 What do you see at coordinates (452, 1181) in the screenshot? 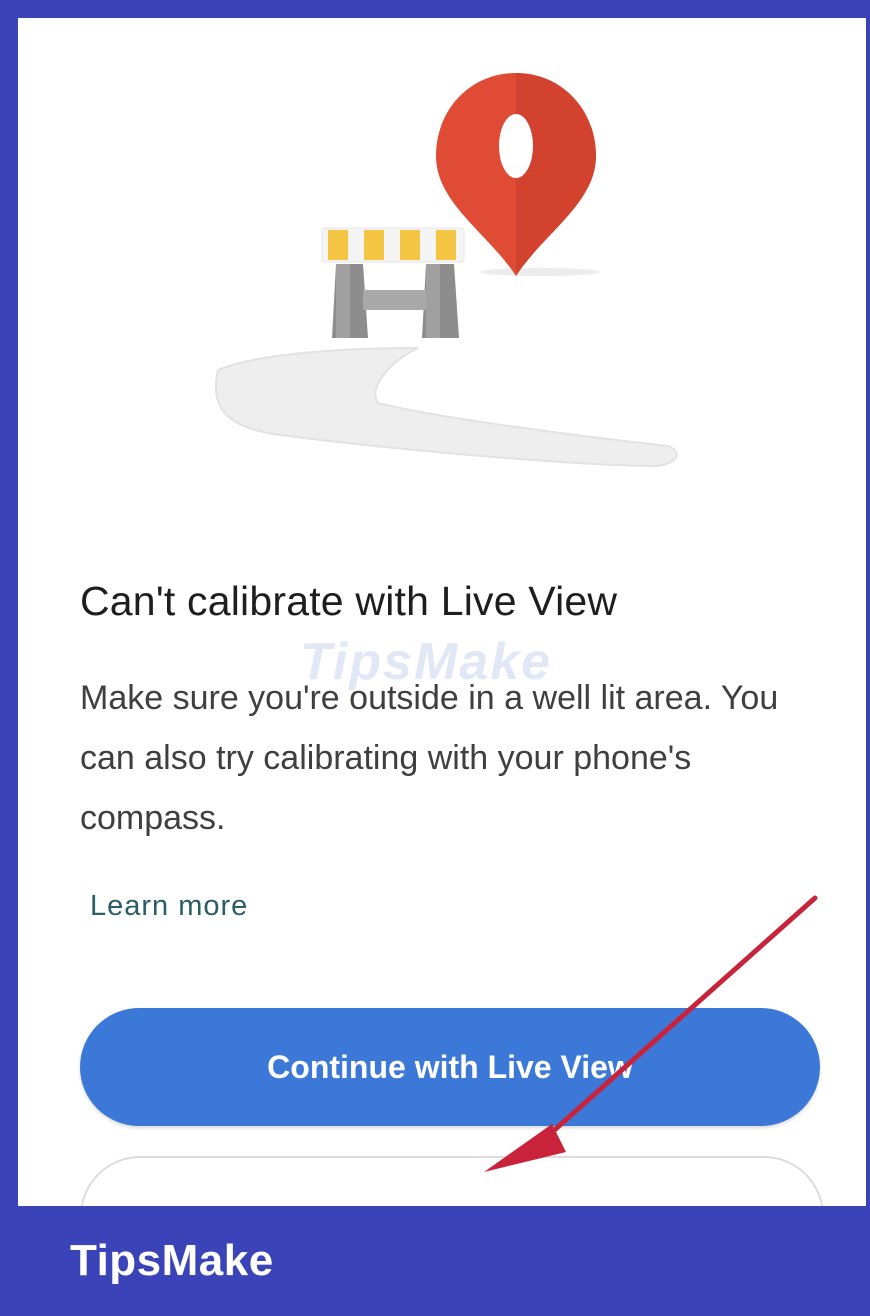
I see `secondary-button` at bounding box center [452, 1181].